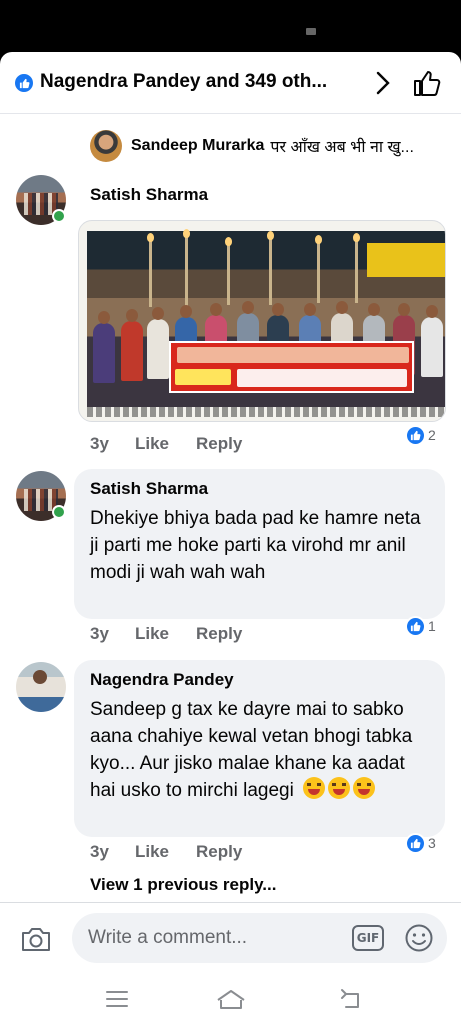 The width and height of the screenshot is (461, 1024). What do you see at coordinates (311, 31) in the screenshot?
I see `status-indicator-icon` at bounding box center [311, 31].